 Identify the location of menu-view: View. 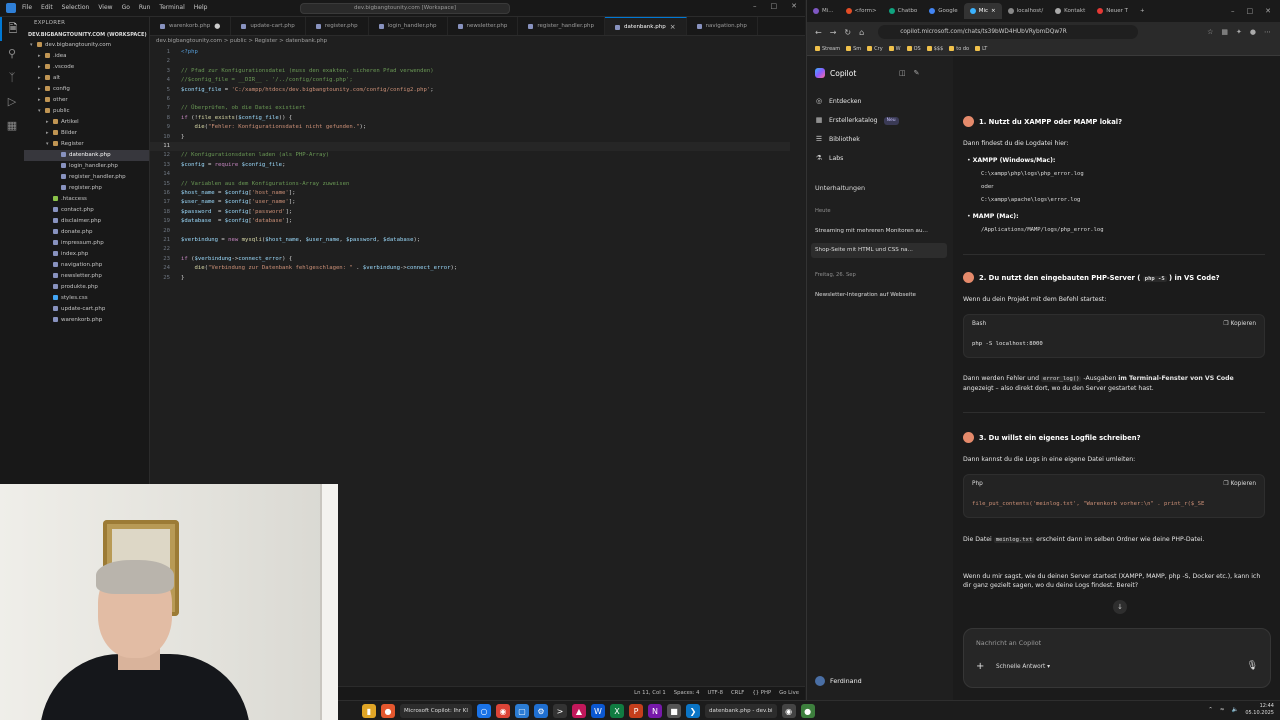
(105, 7).